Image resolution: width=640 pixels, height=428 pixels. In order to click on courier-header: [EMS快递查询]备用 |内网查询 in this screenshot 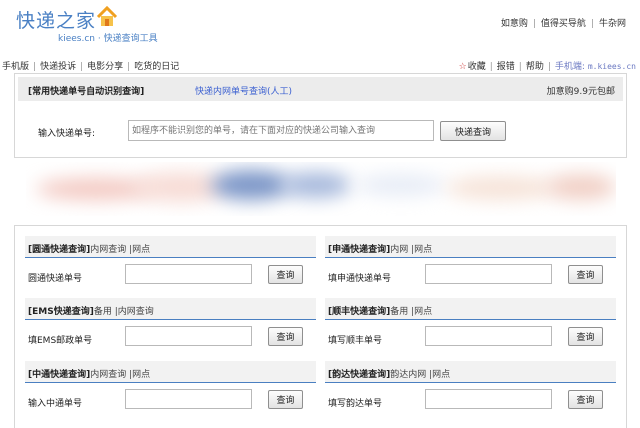, I will do `click(170, 309)`.